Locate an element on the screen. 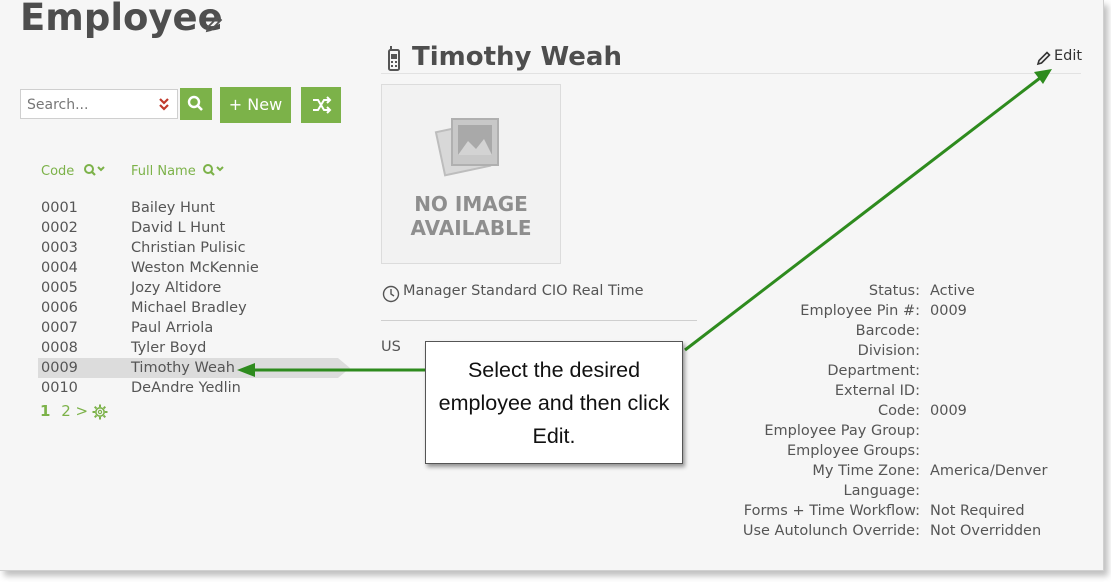 This screenshot has height=582, width=1111. employee-name-heading: Timothy Weah is located at coordinates (517, 57).